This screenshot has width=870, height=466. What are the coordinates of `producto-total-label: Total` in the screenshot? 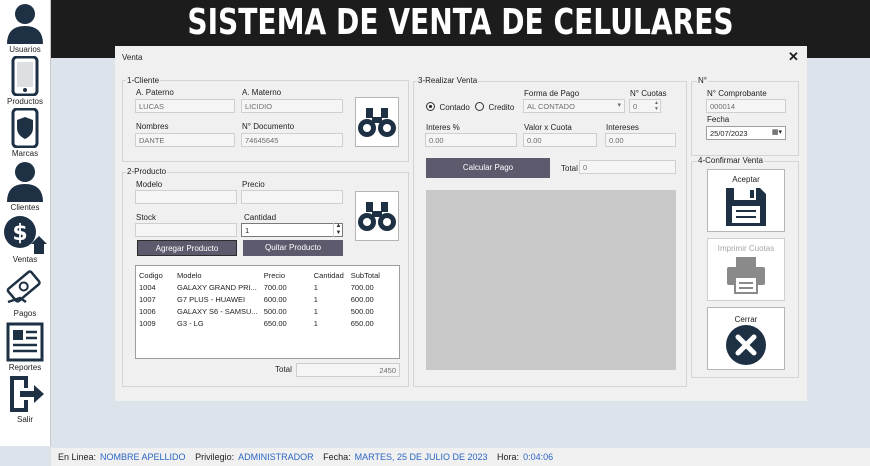 It's located at (283, 369).